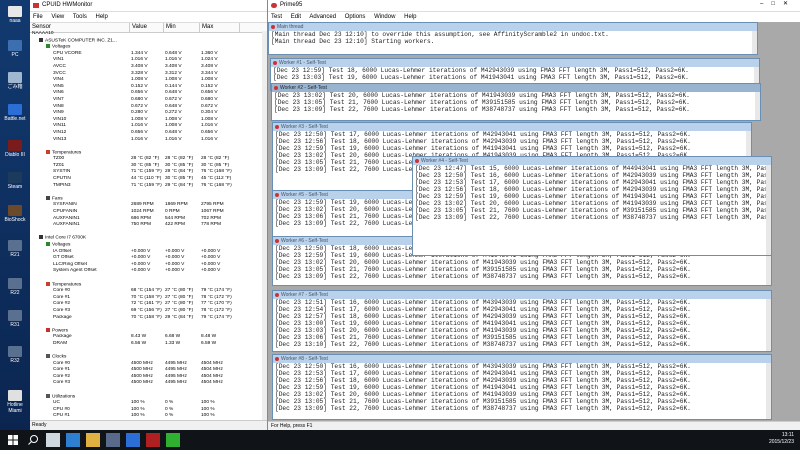  What do you see at coordinates (15, 113) in the screenshot?
I see `desktop-icon: Battle.net` at bounding box center [15, 113].